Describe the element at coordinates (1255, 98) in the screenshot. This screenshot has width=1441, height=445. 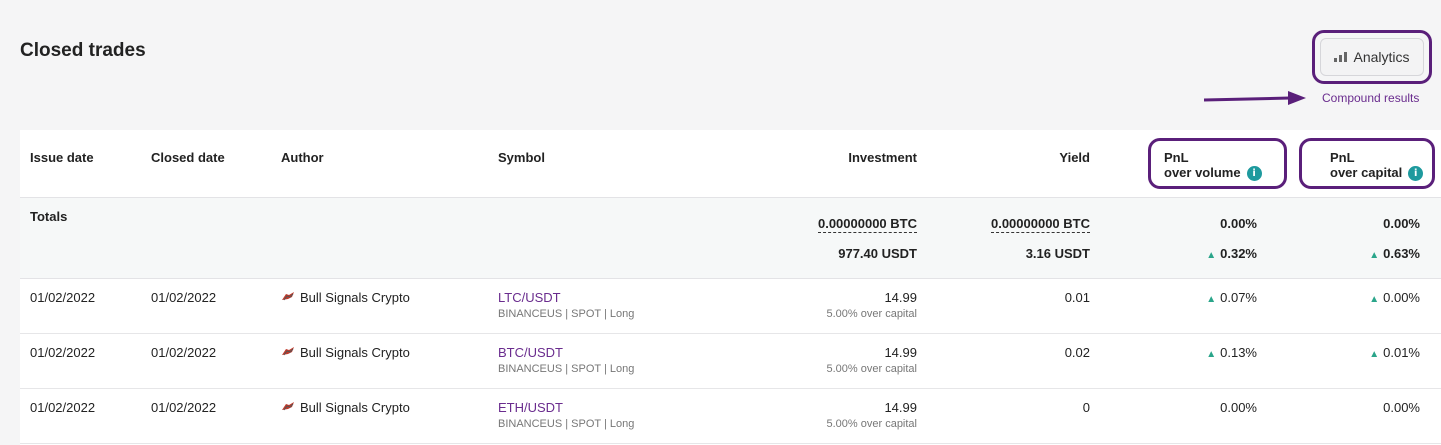
I see `arrow-annotation` at that location.